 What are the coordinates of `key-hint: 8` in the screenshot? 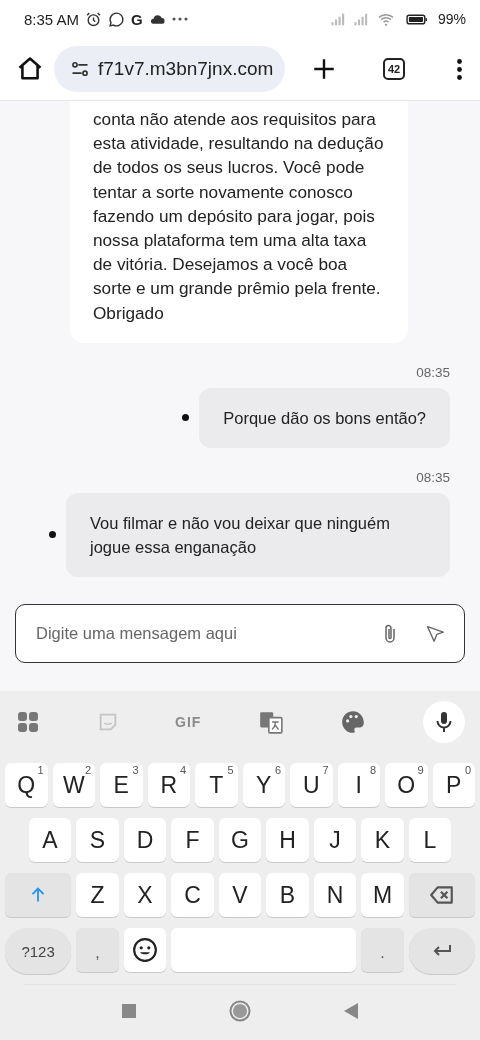 It's located at (372, 770).